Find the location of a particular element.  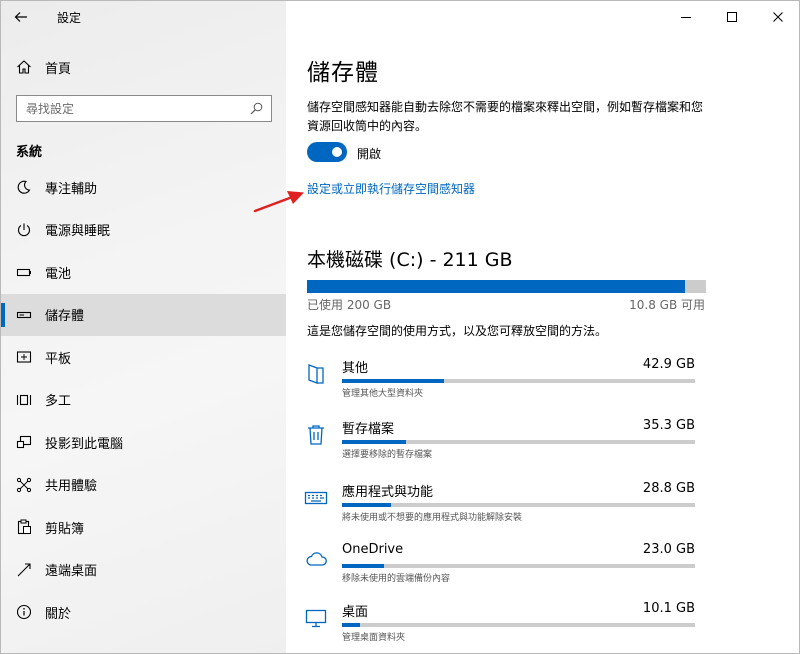

category-apps-features: 應用程式與功能 28.8 GB 將未使用或不想要的應用程式與功能解除安裝 is located at coordinates (503, 506).